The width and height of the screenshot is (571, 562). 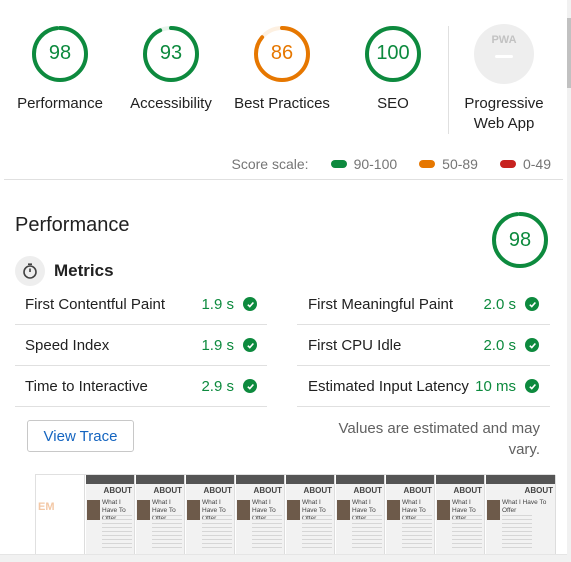 What do you see at coordinates (141, 345) in the screenshot?
I see `metric-speed-index: Speed Index 1.9 s` at bounding box center [141, 345].